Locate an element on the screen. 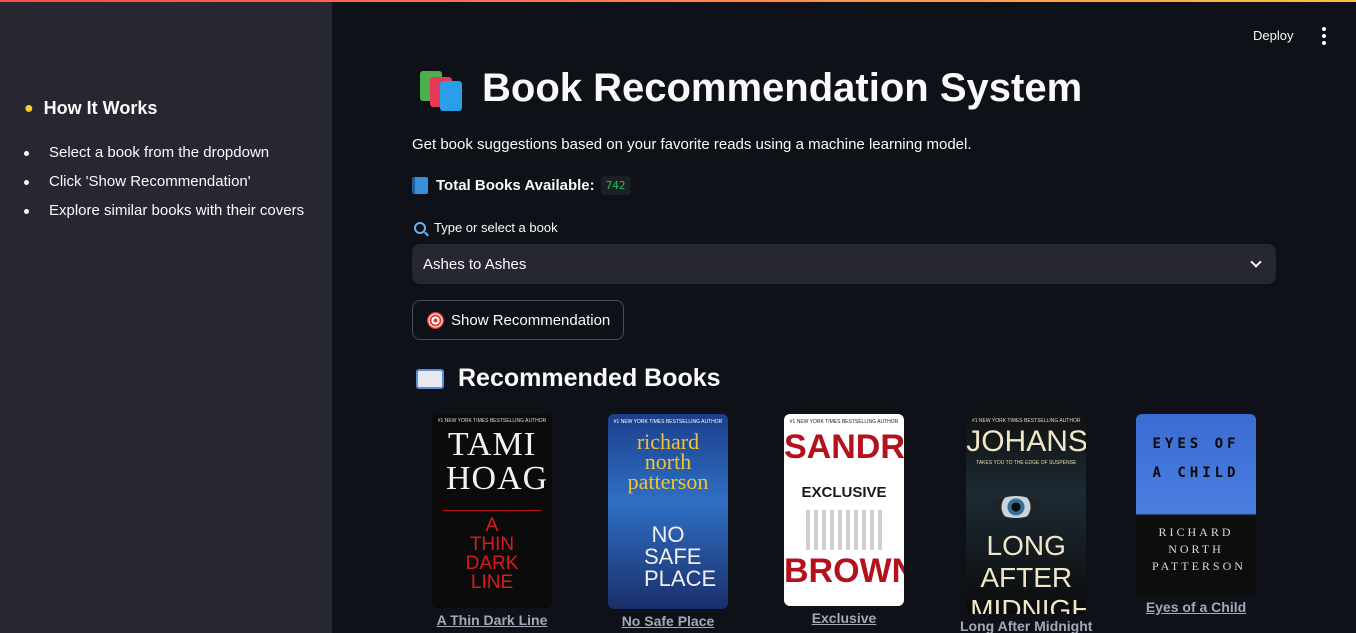 The image size is (1356, 633). sidebar-step: Click 'Show Recommendation' is located at coordinates (164, 185).